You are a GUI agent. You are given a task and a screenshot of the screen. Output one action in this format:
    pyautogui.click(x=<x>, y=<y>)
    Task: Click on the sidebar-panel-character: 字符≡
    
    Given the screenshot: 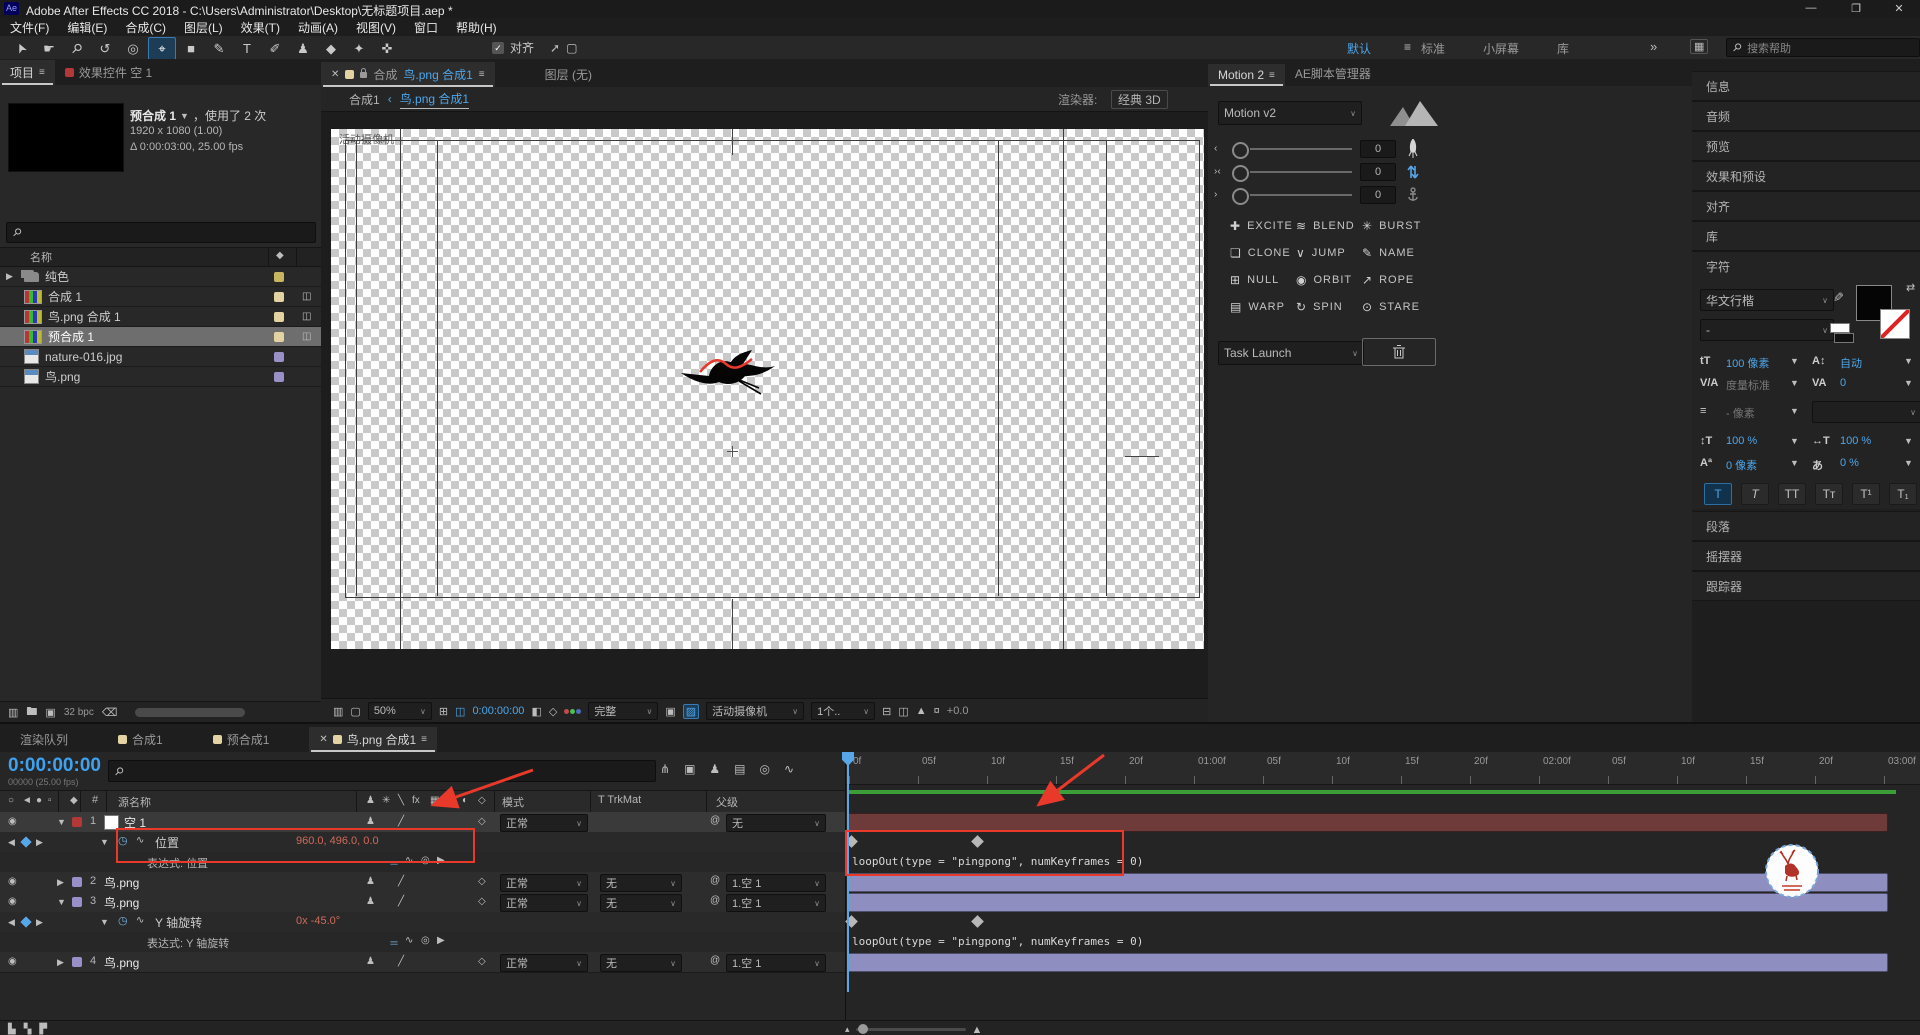 What is the action you would take?
    pyautogui.click(x=1806, y=266)
    